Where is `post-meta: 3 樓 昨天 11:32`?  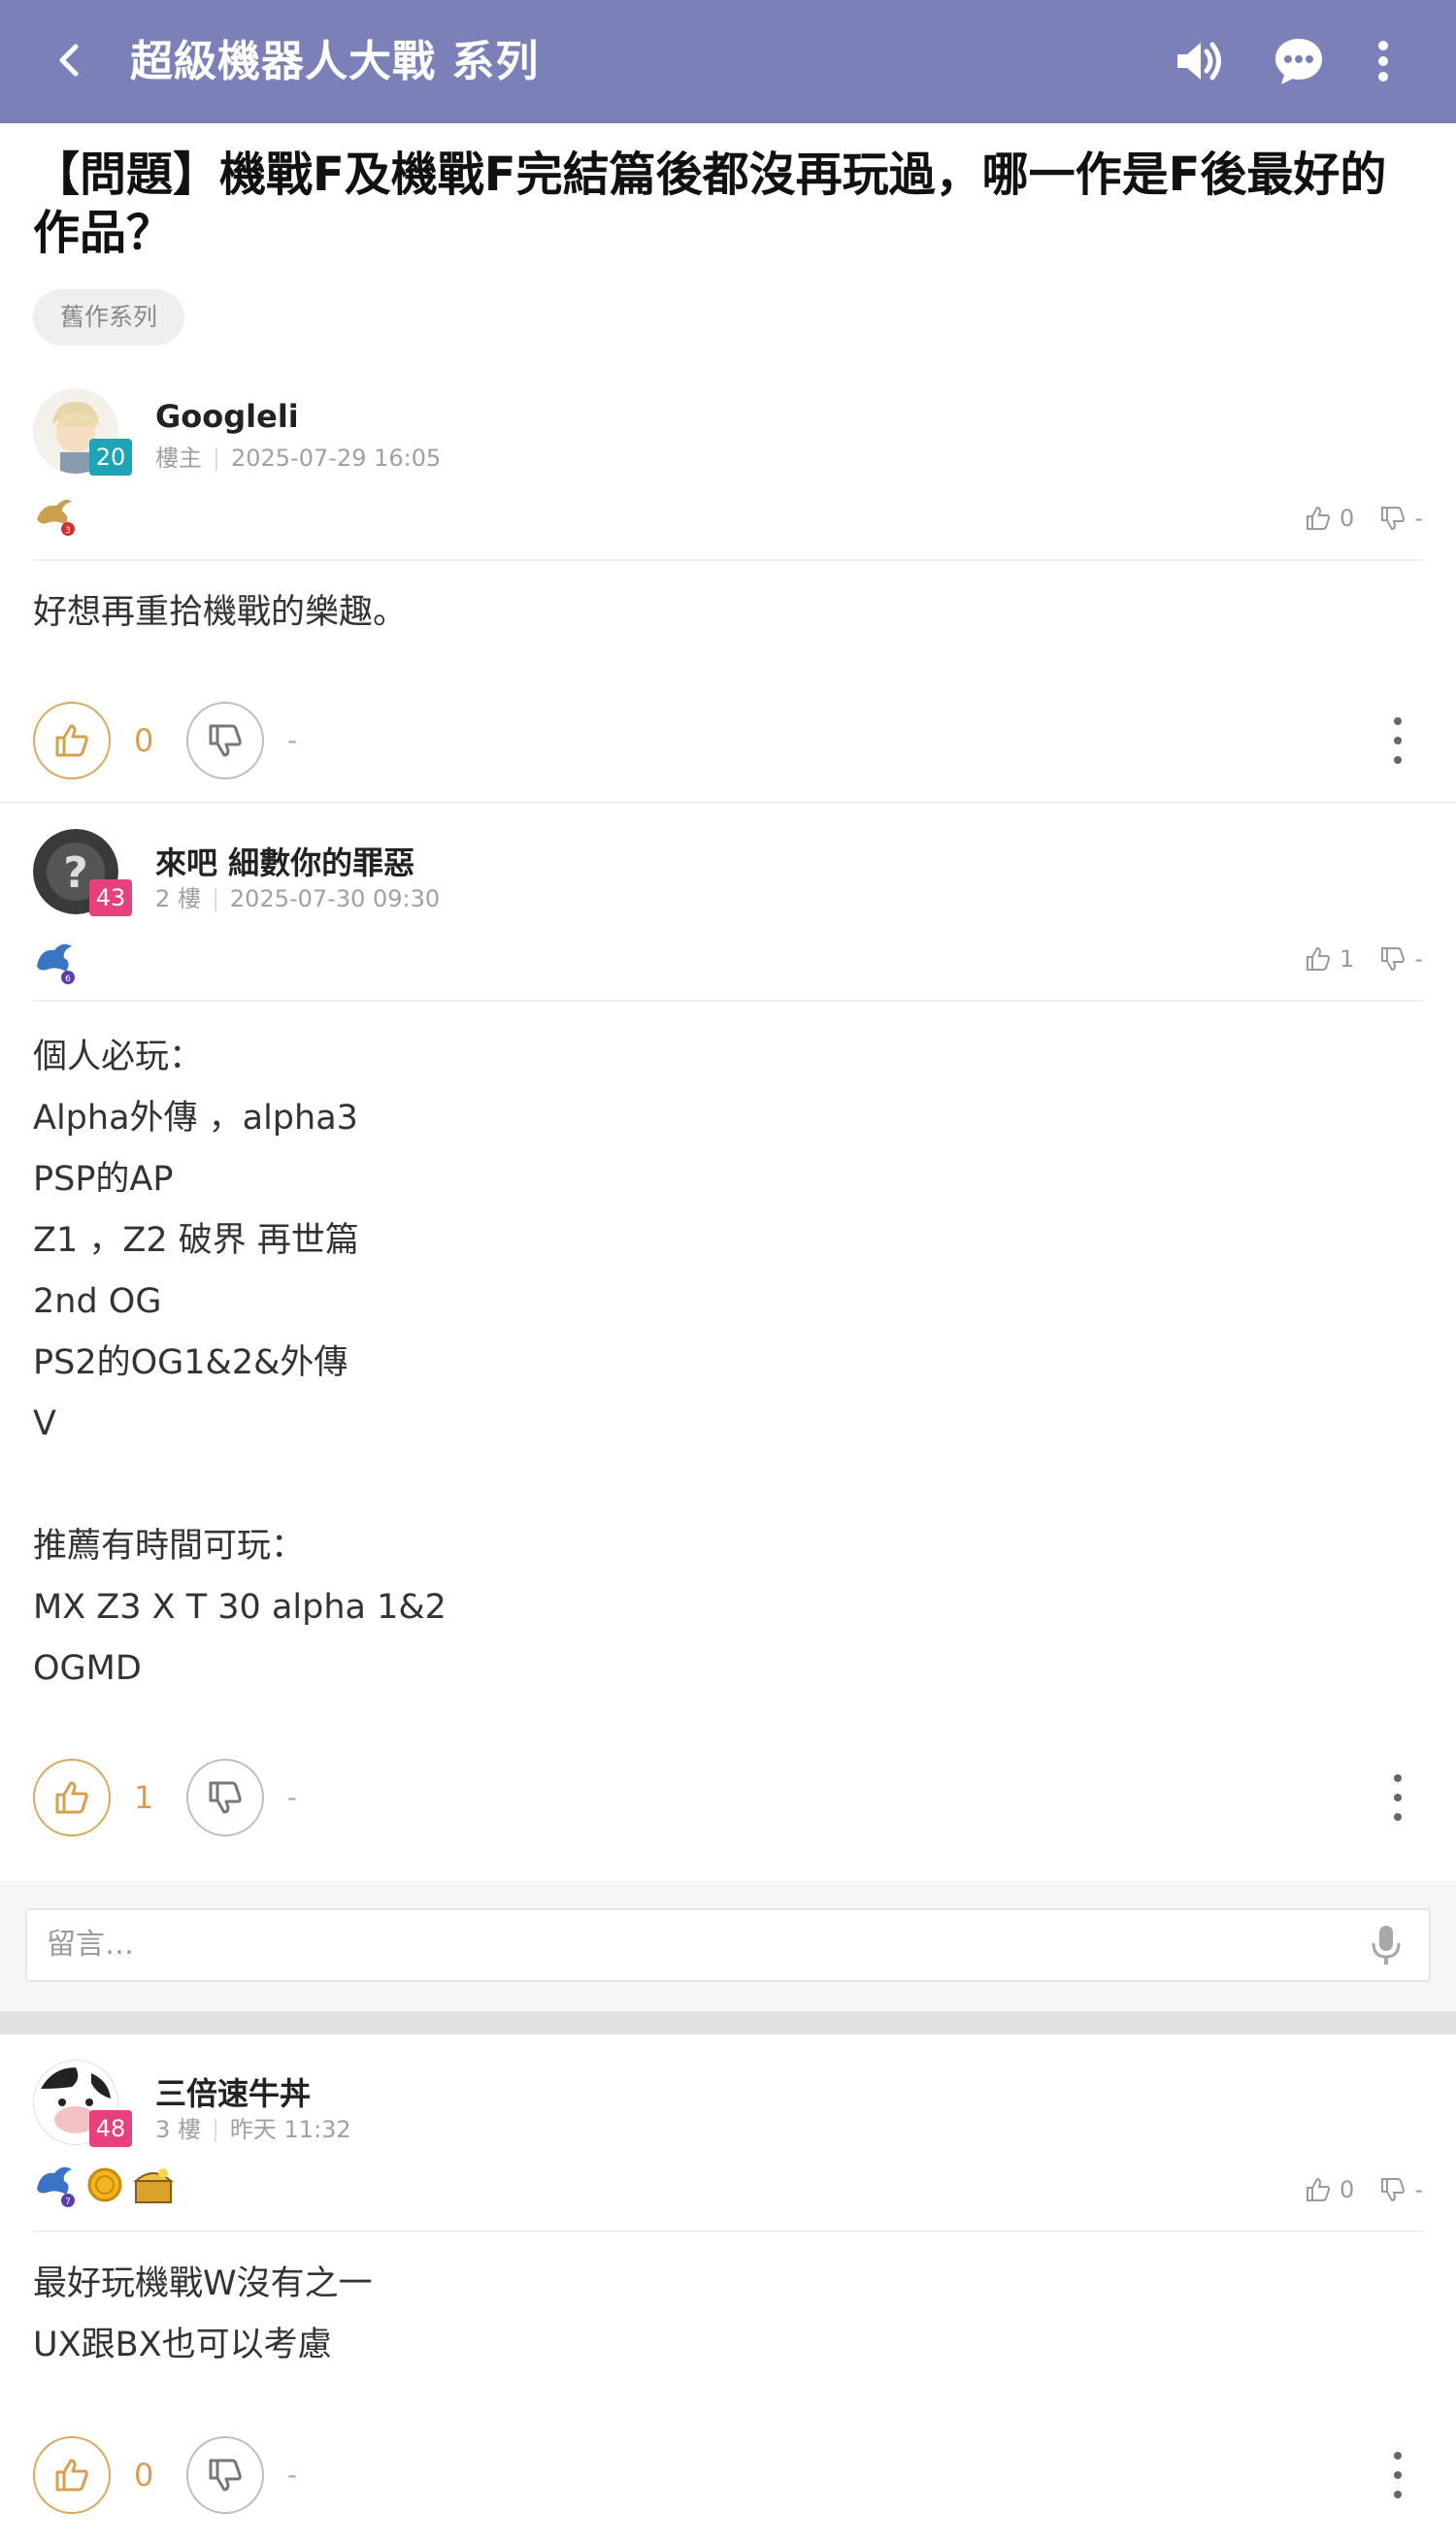 post-meta: 3 樓 昨天 11:32 is located at coordinates (253, 2127).